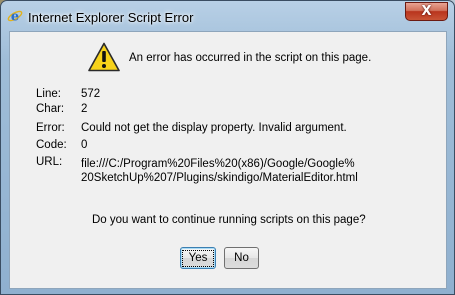  I want to click on code-label: Code:, so click(51, 145).